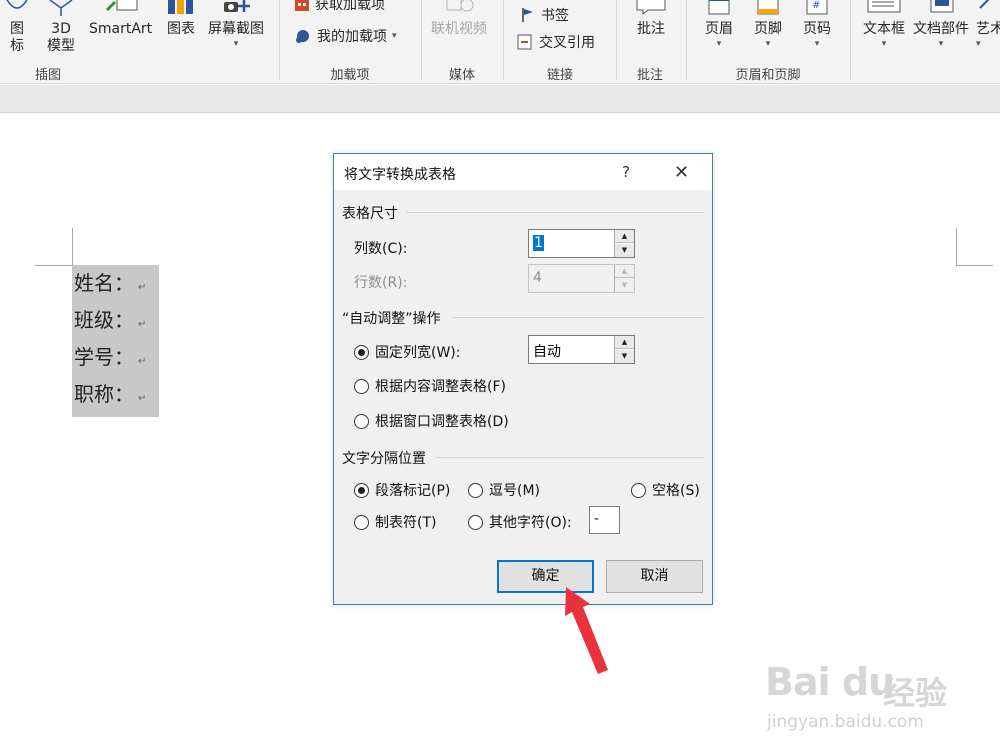 The image size is (1000, 755). Describe the element at coordinates (430, 386) in the screenshot. I see `autofit-contents-radio: 根据内容调整表格(F)` at that location.